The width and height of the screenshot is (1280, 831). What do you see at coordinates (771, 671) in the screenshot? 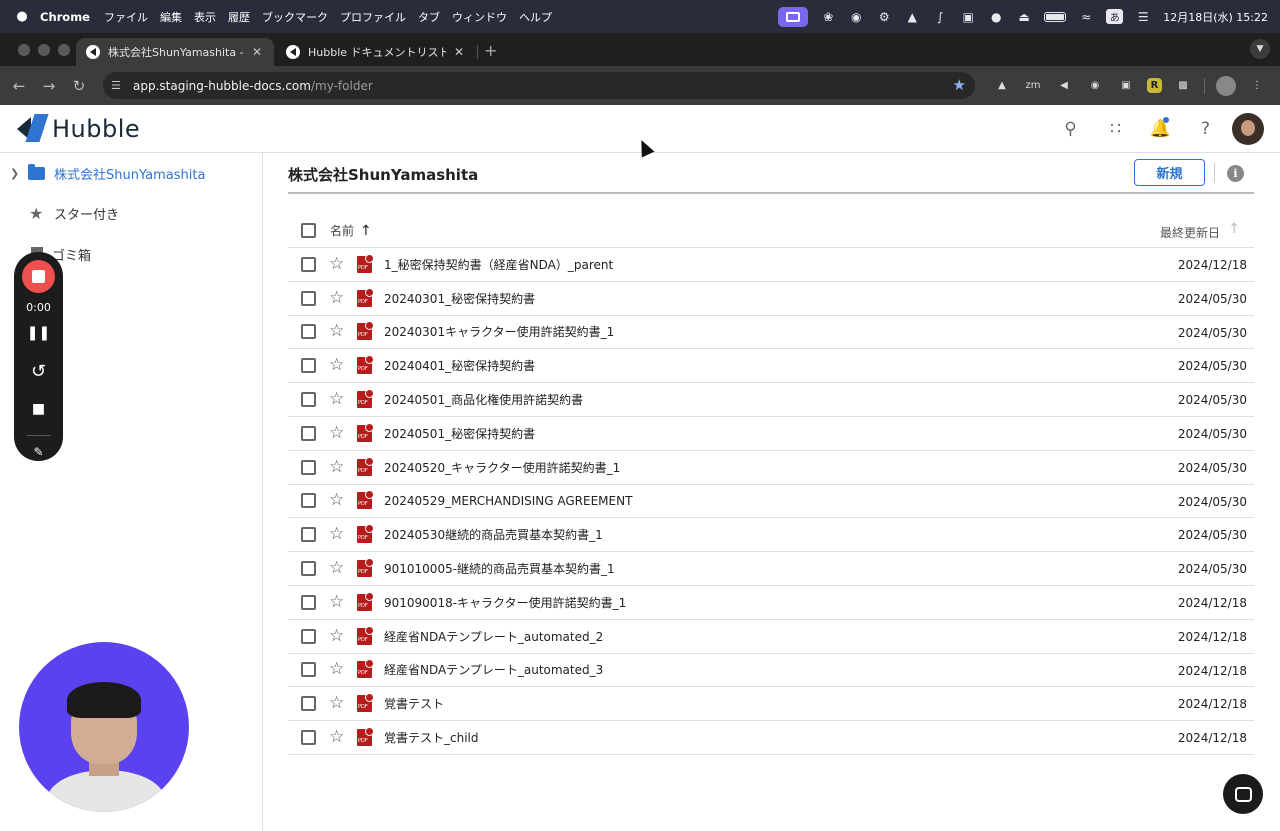
I see `table-row: ☆ PDF 経産省NDAテンプレート_automated_3 2024/12/18` at bounding box center [771, 671].